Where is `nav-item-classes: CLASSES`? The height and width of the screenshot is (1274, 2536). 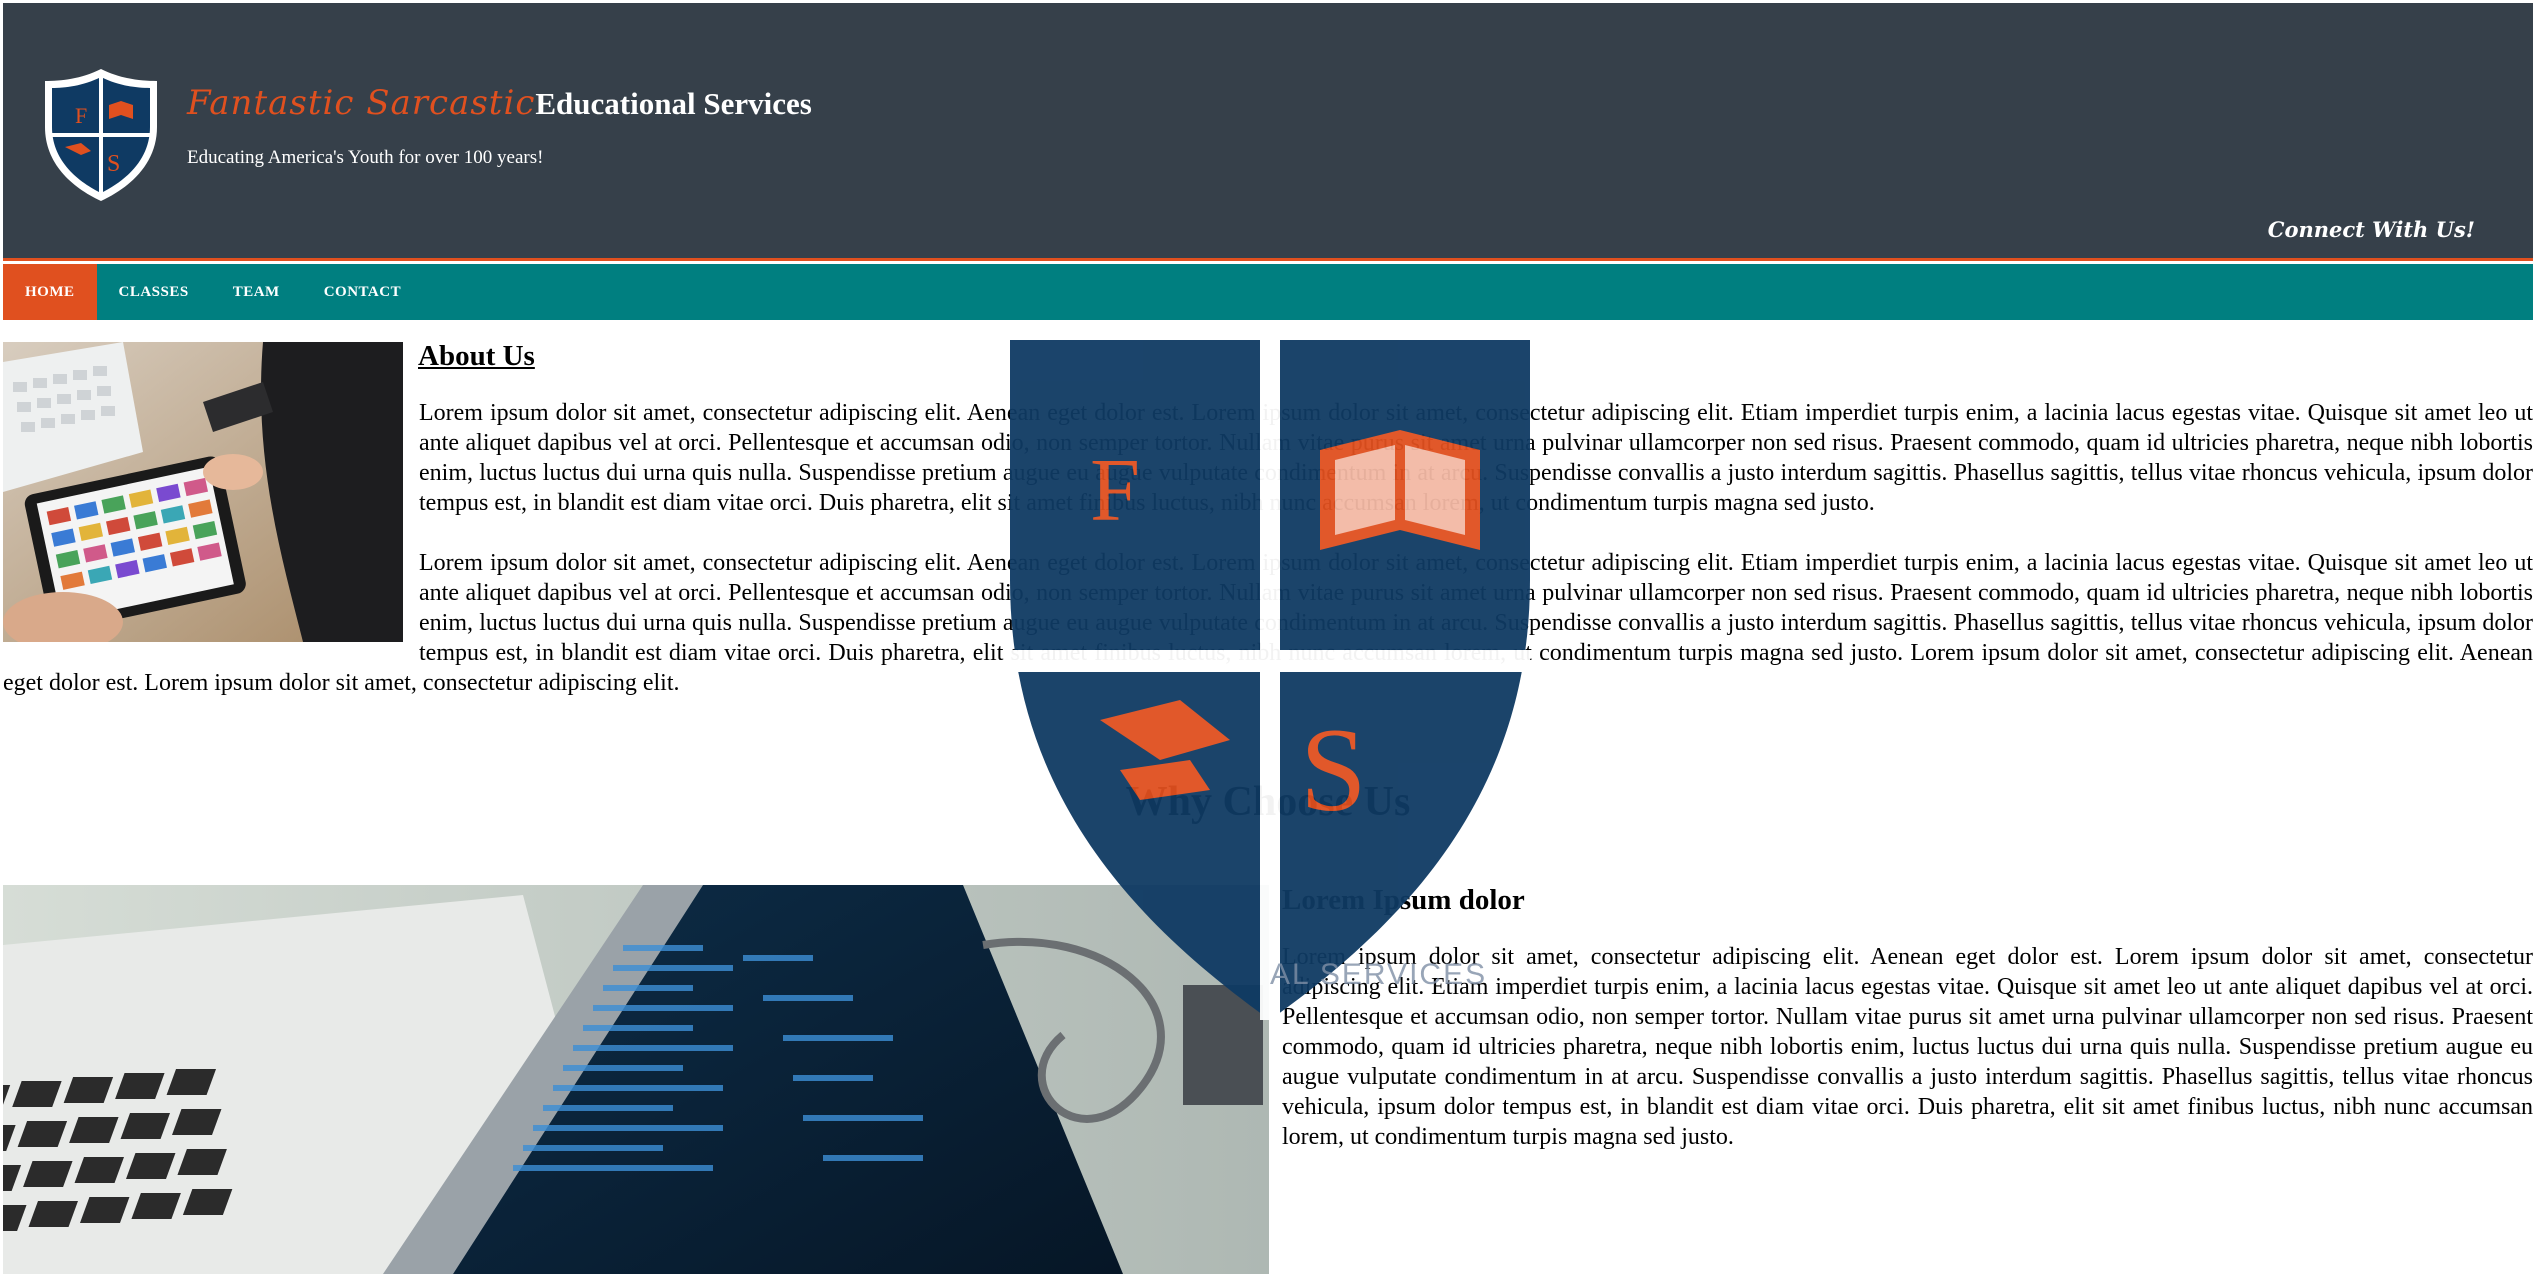 nav-item-classes: CLASSES is located at coordinates (154, 292).